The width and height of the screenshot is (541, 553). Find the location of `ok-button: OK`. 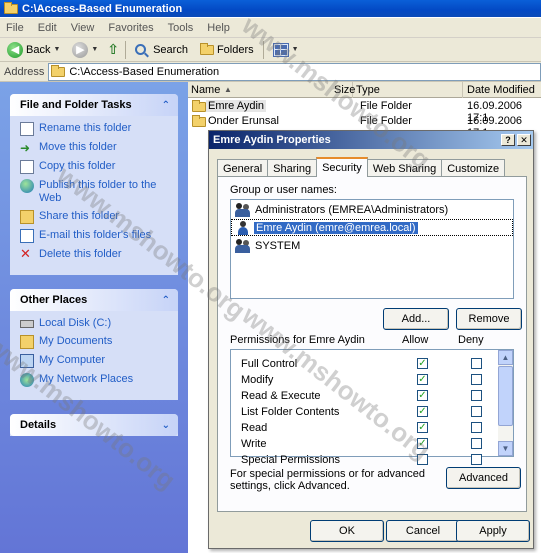

ok-button: OK is located at coordinates (347, 531).